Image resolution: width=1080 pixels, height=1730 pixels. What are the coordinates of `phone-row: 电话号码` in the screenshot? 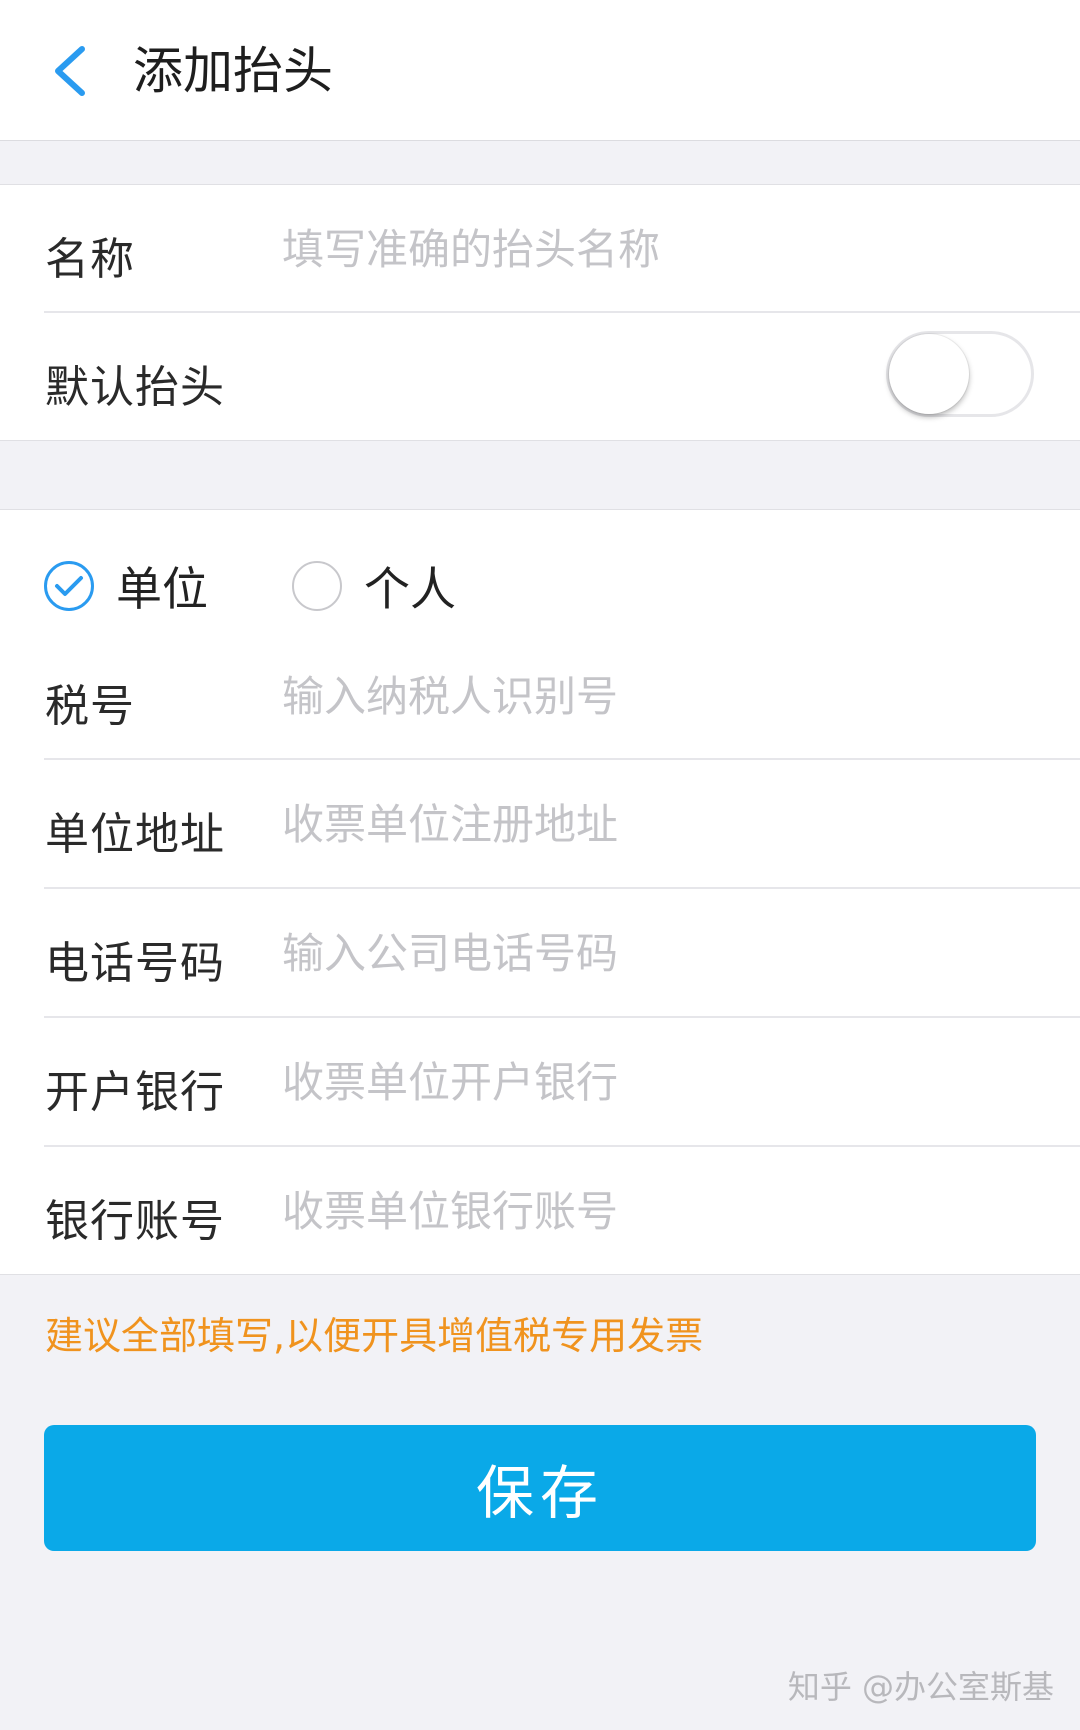 It's located at (540, 953).